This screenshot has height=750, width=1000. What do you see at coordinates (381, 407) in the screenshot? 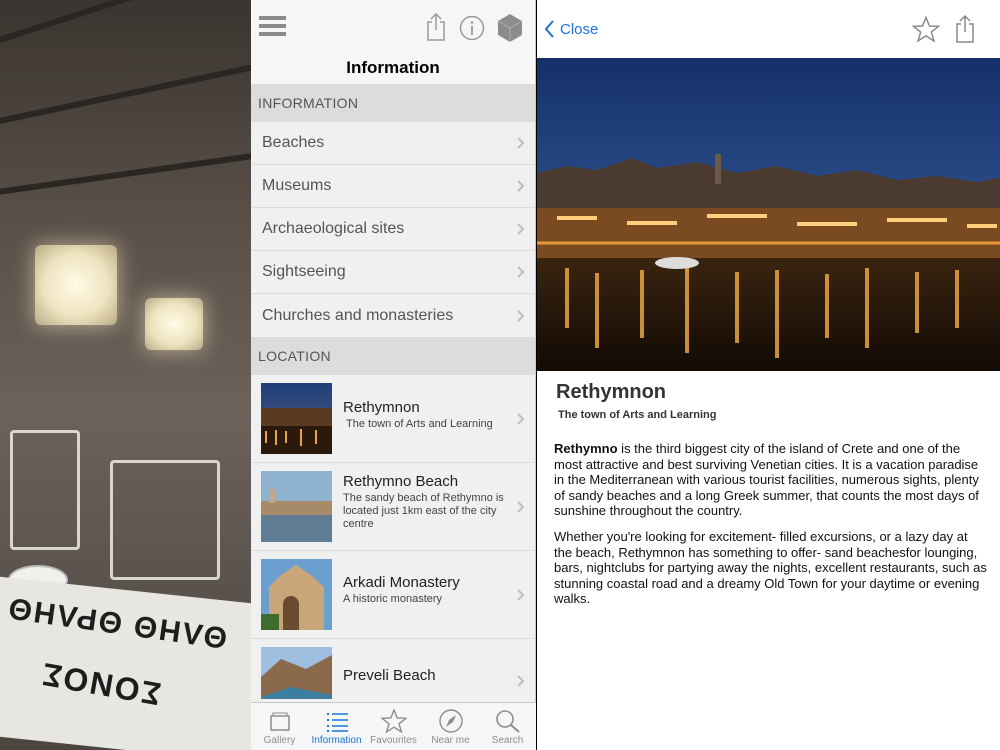
I see `location-title: Rethymnon` at bounding box center [381, 407].